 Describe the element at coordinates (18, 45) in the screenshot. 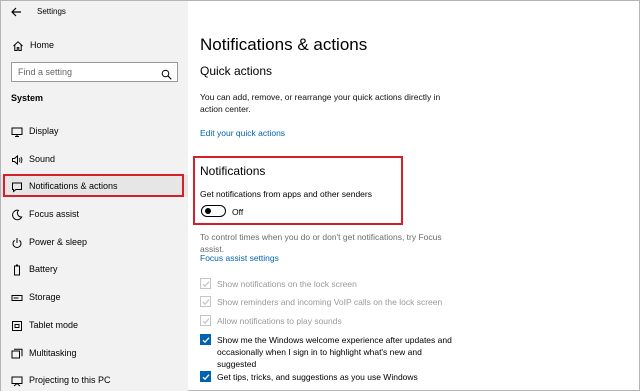

I see `home-icon` at that location.